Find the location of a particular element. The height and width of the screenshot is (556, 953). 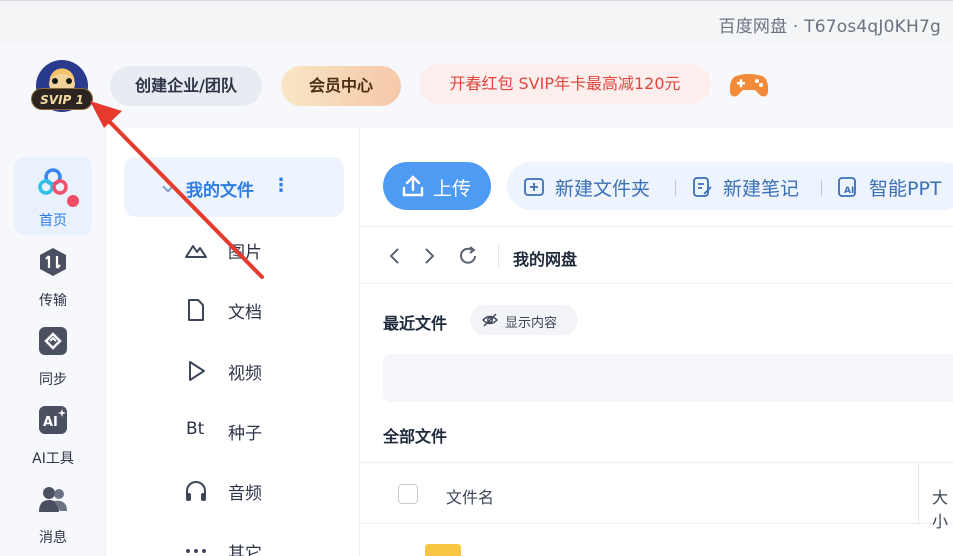

smart-ppt-label: 智能PPT is located at coordinates (905, 189).